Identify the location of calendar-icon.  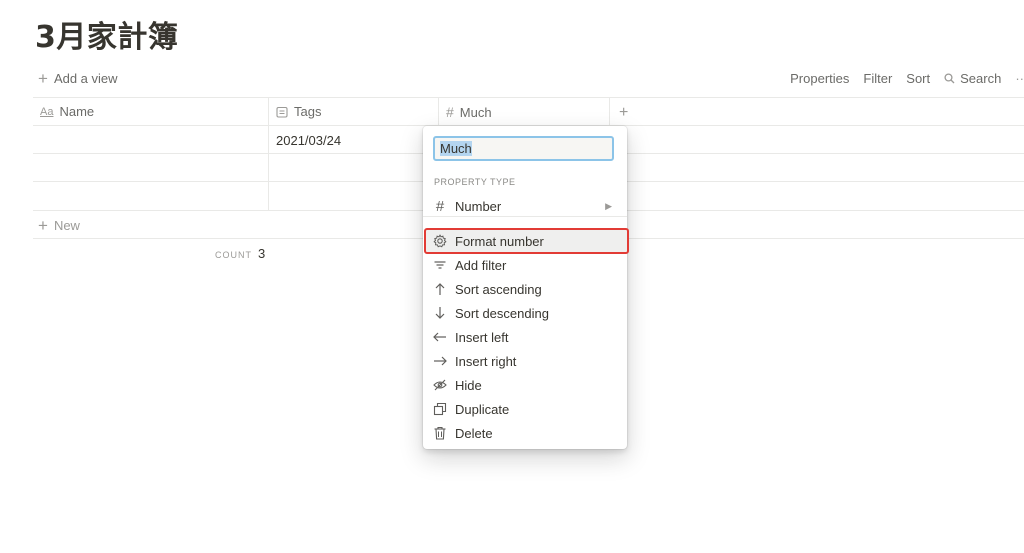
(282, 112).